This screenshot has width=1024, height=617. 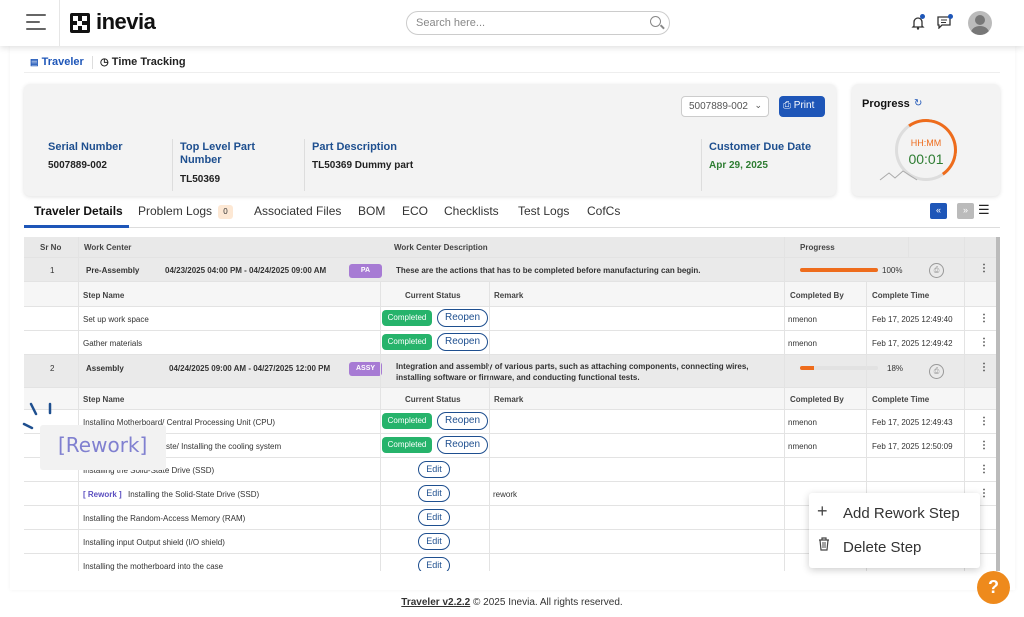 What do you see at coordinates (354, 147) in the screenshot?
I see `desc-label: Part Description` at bounding box center [354, 147].